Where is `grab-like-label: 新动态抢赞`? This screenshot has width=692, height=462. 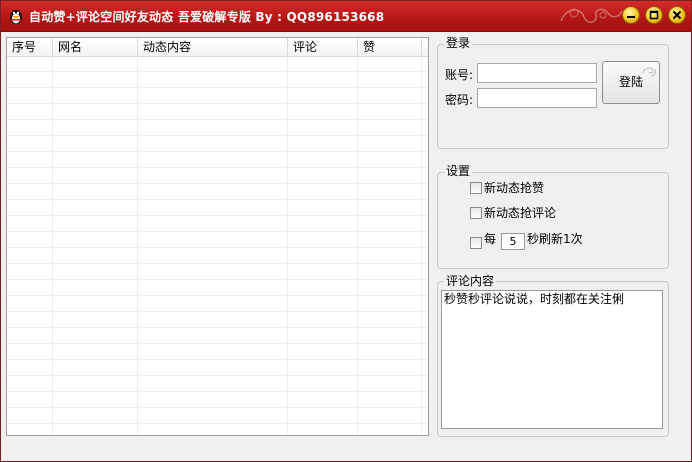 grab-like-label: 新动态抢赞 is located at coordinates (514, 188).